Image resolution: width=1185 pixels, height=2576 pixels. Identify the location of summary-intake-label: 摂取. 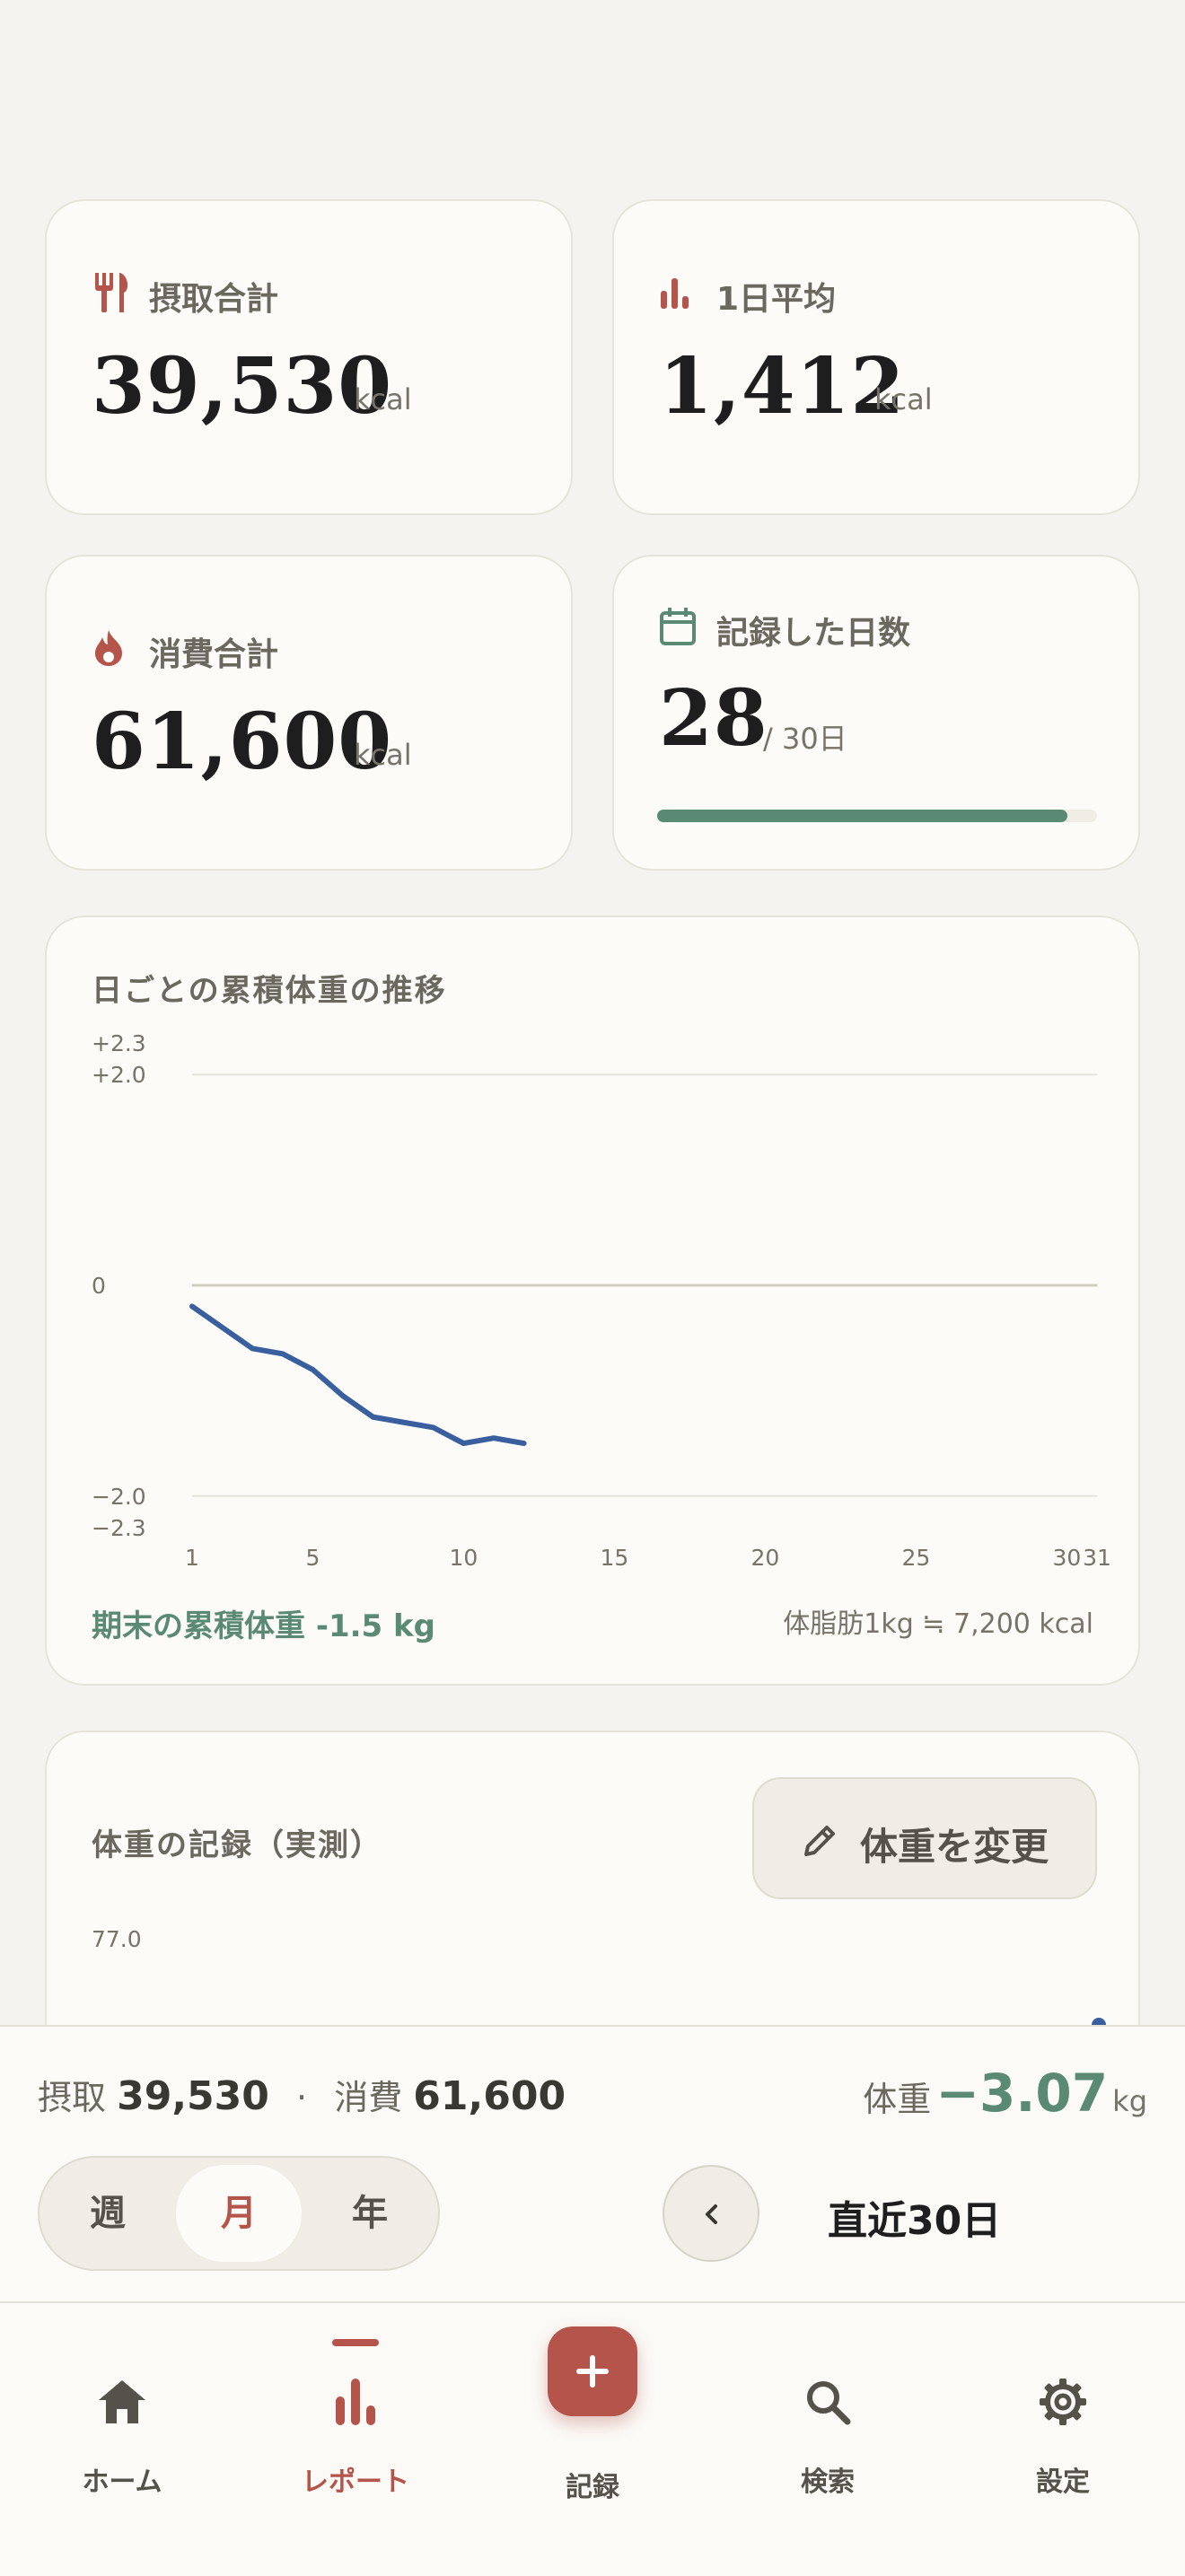
(72, 2097).